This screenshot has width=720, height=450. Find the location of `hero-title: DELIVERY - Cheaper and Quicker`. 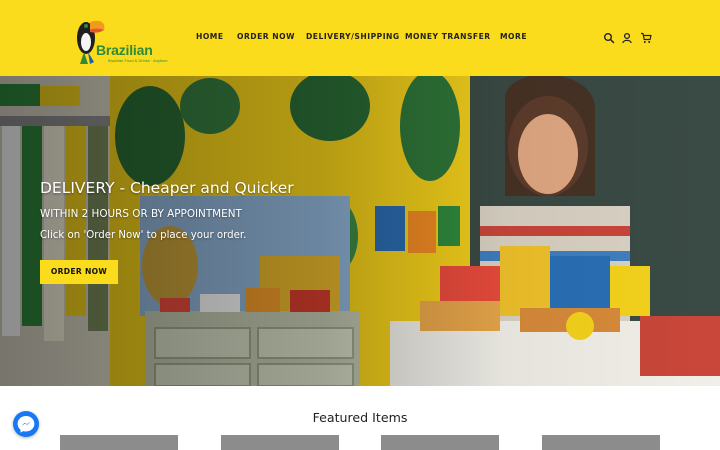

hero-title: DELIVERY - Cheaper and Quicker is located at coordinates (167, 188).